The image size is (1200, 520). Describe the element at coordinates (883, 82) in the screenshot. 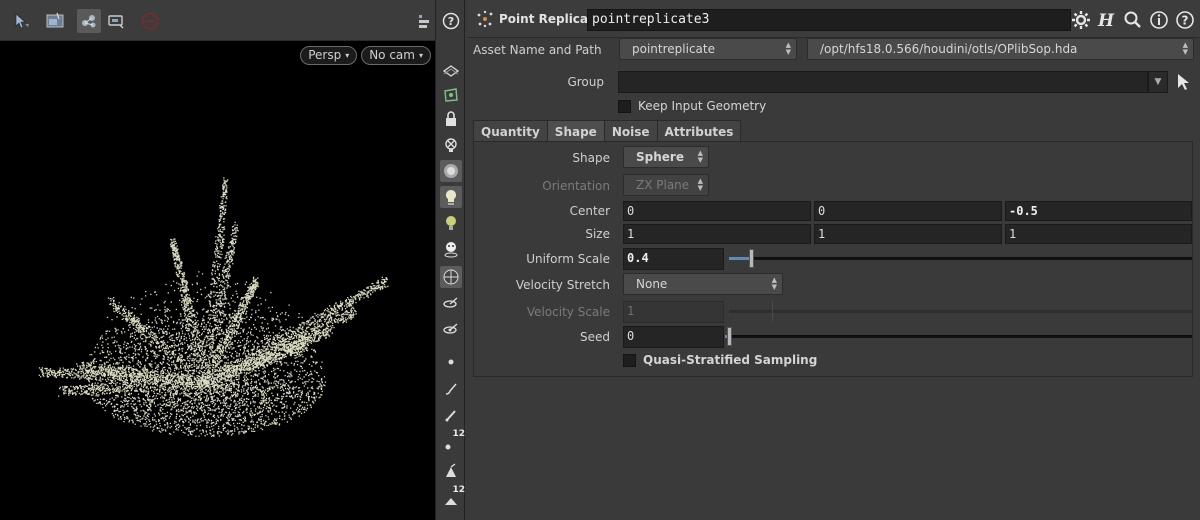

I see `group-field` at that location.